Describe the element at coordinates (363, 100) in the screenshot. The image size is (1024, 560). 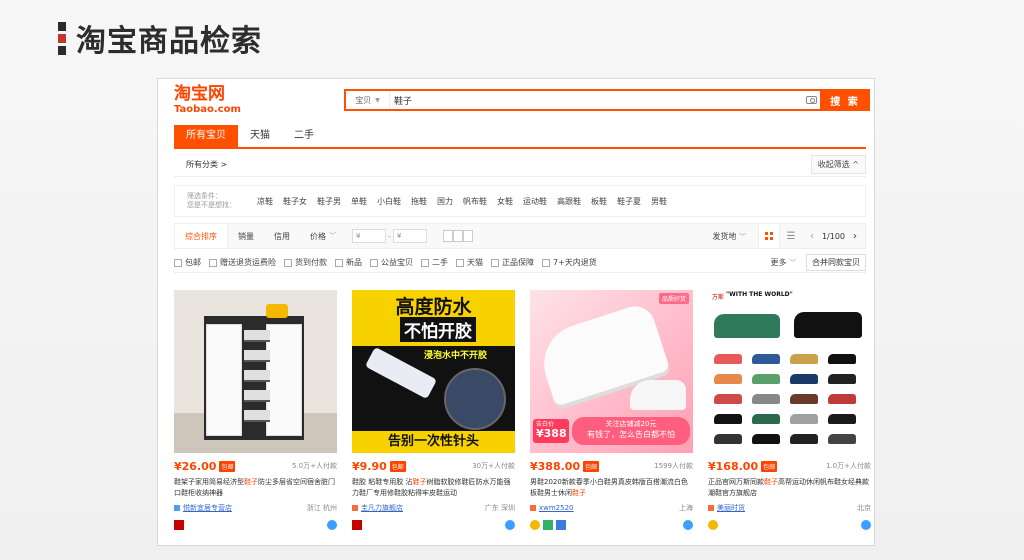
I see `search-scope-label: 宝贝` at that location.